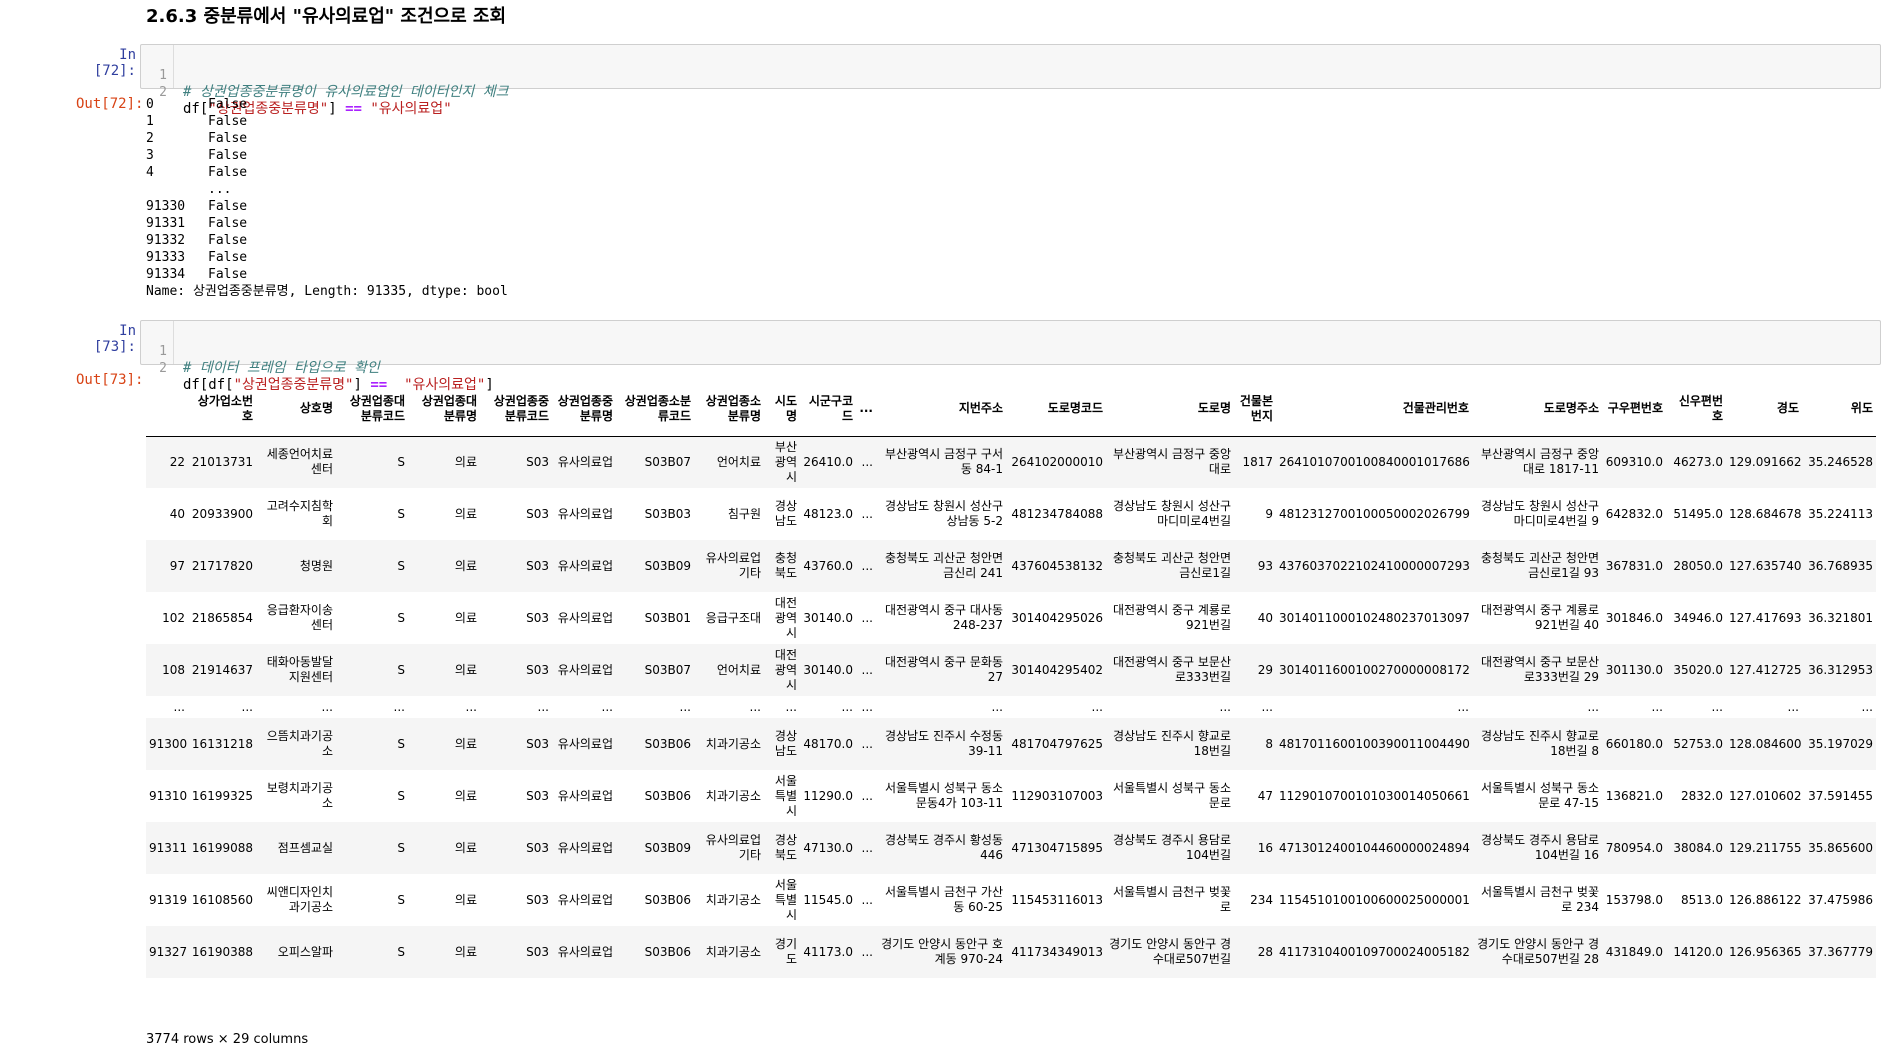 Image resolution: width=1901 pixels, height=1048 pixels. I want to click on table-cell: 서울특별시 성북구 동소문로, so click(1171, 795).